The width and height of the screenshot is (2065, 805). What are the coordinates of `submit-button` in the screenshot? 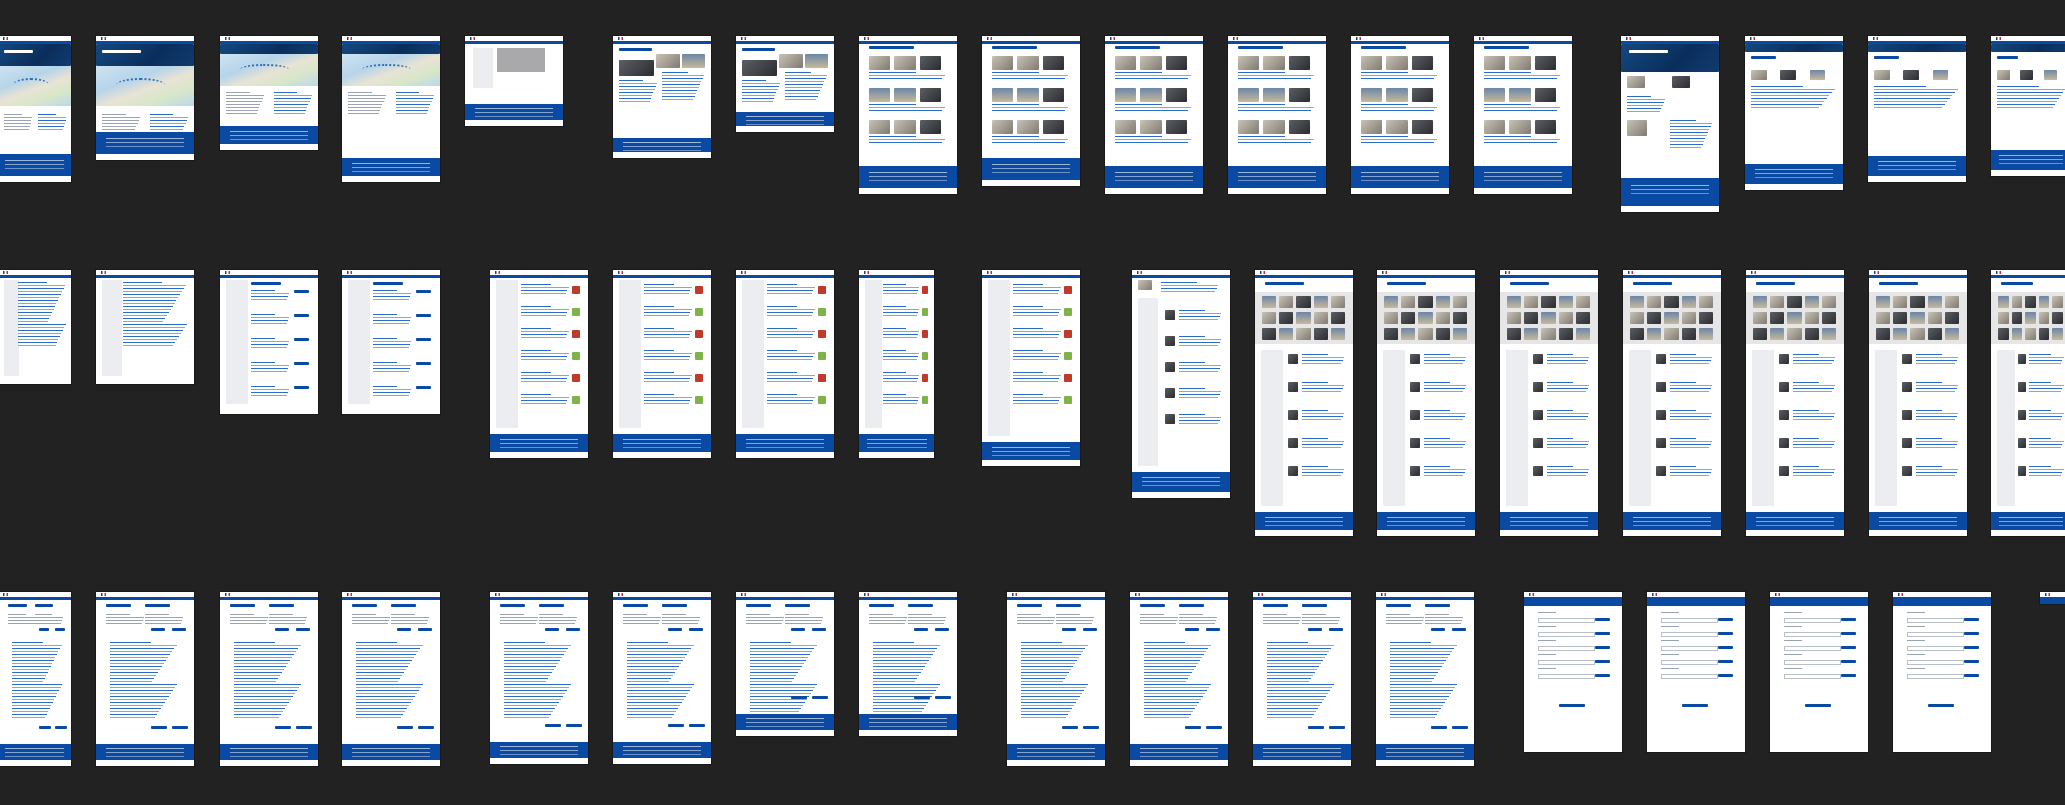 It's located at (1941, 705).